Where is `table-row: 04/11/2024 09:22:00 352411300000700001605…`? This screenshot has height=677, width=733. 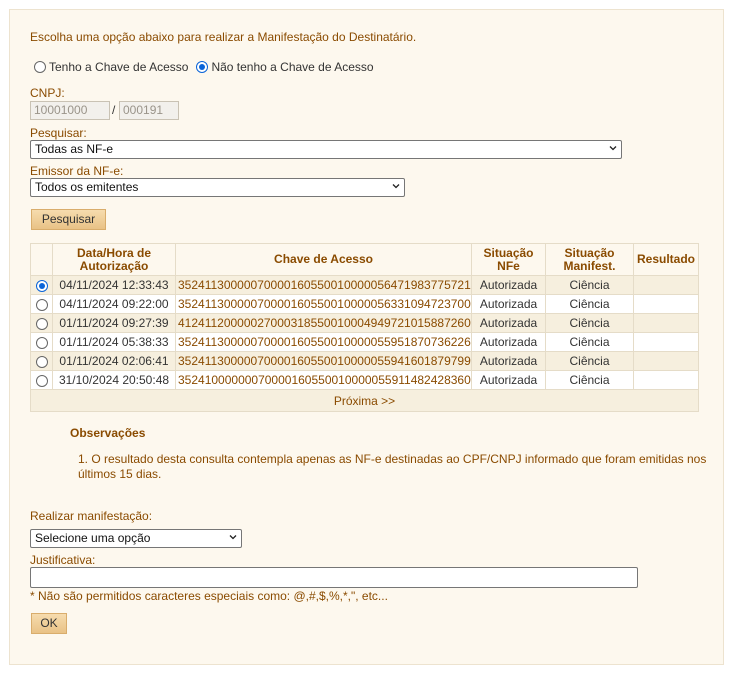 table-row: 04/11/2024 09:22:00 352411300000700001605… is located at coordinates (364, 304).